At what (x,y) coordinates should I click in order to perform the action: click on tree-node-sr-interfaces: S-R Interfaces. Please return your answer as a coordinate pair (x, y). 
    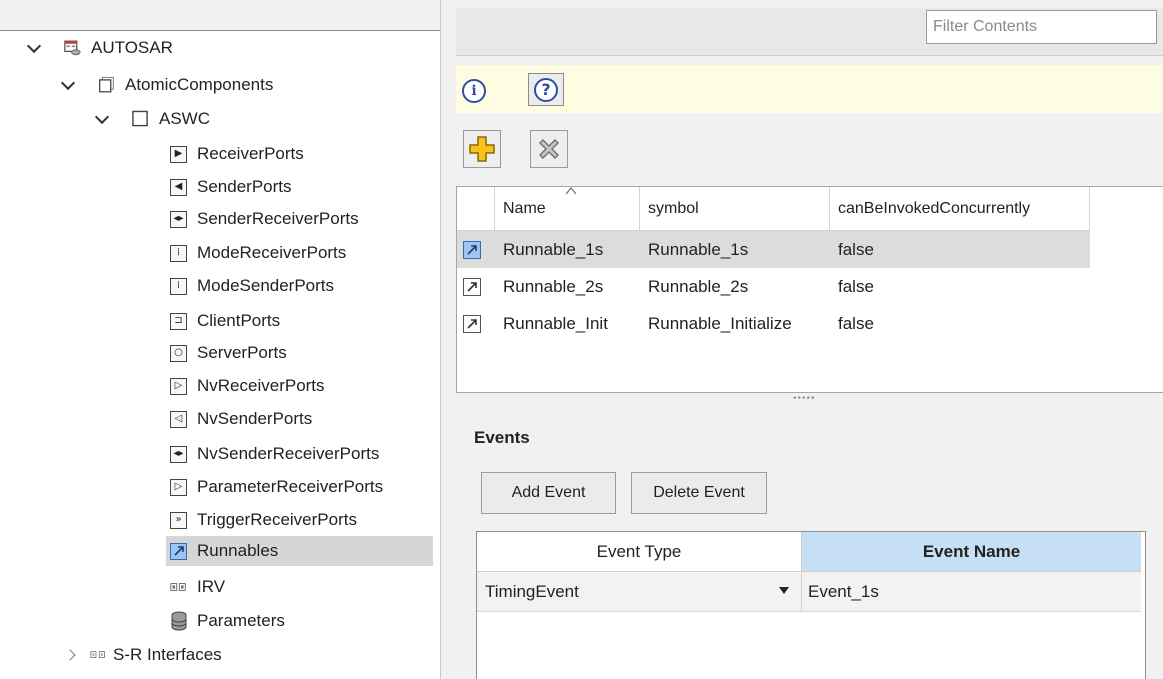
    Looking at the image, I should click on (144, 655).